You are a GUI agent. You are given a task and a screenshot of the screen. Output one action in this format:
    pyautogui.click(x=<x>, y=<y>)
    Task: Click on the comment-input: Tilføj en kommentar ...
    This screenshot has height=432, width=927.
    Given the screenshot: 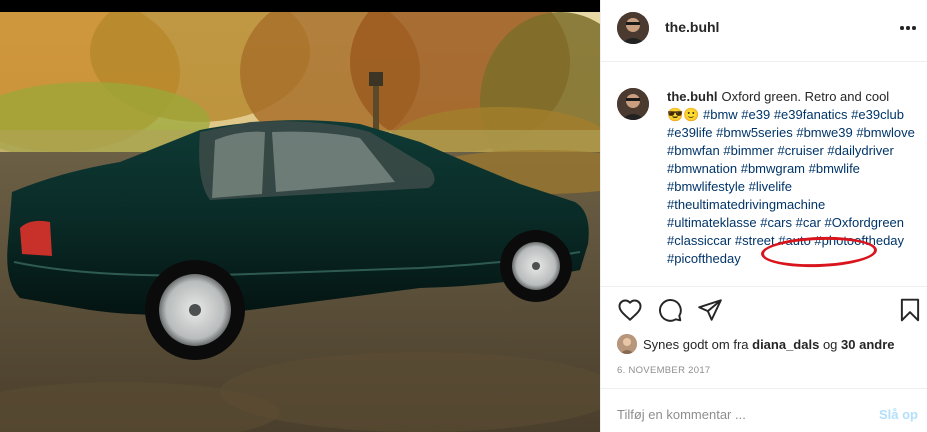 What is the action you would take?
    pyautogui.click(x=681, y=414)
    